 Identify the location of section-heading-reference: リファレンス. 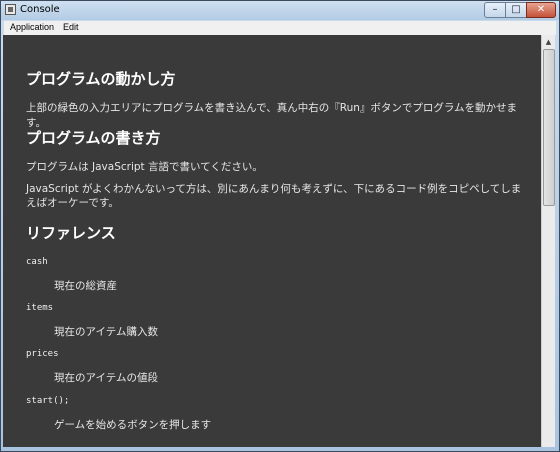
(71, 233).